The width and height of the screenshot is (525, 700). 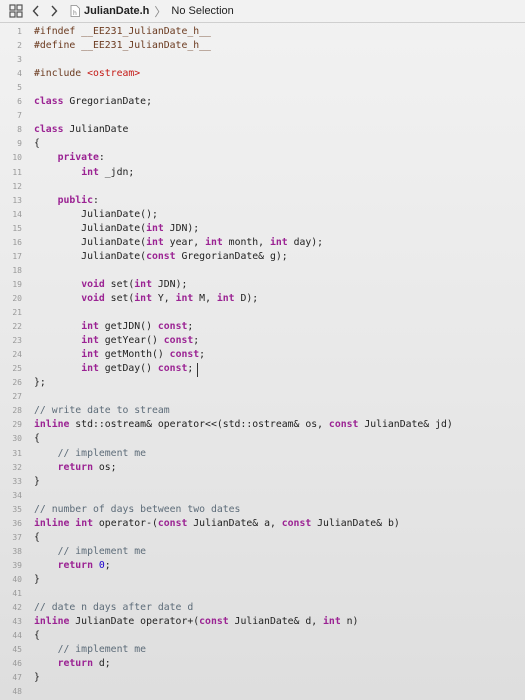 I want to click on line-number: 1, so click(x=19, y=31).